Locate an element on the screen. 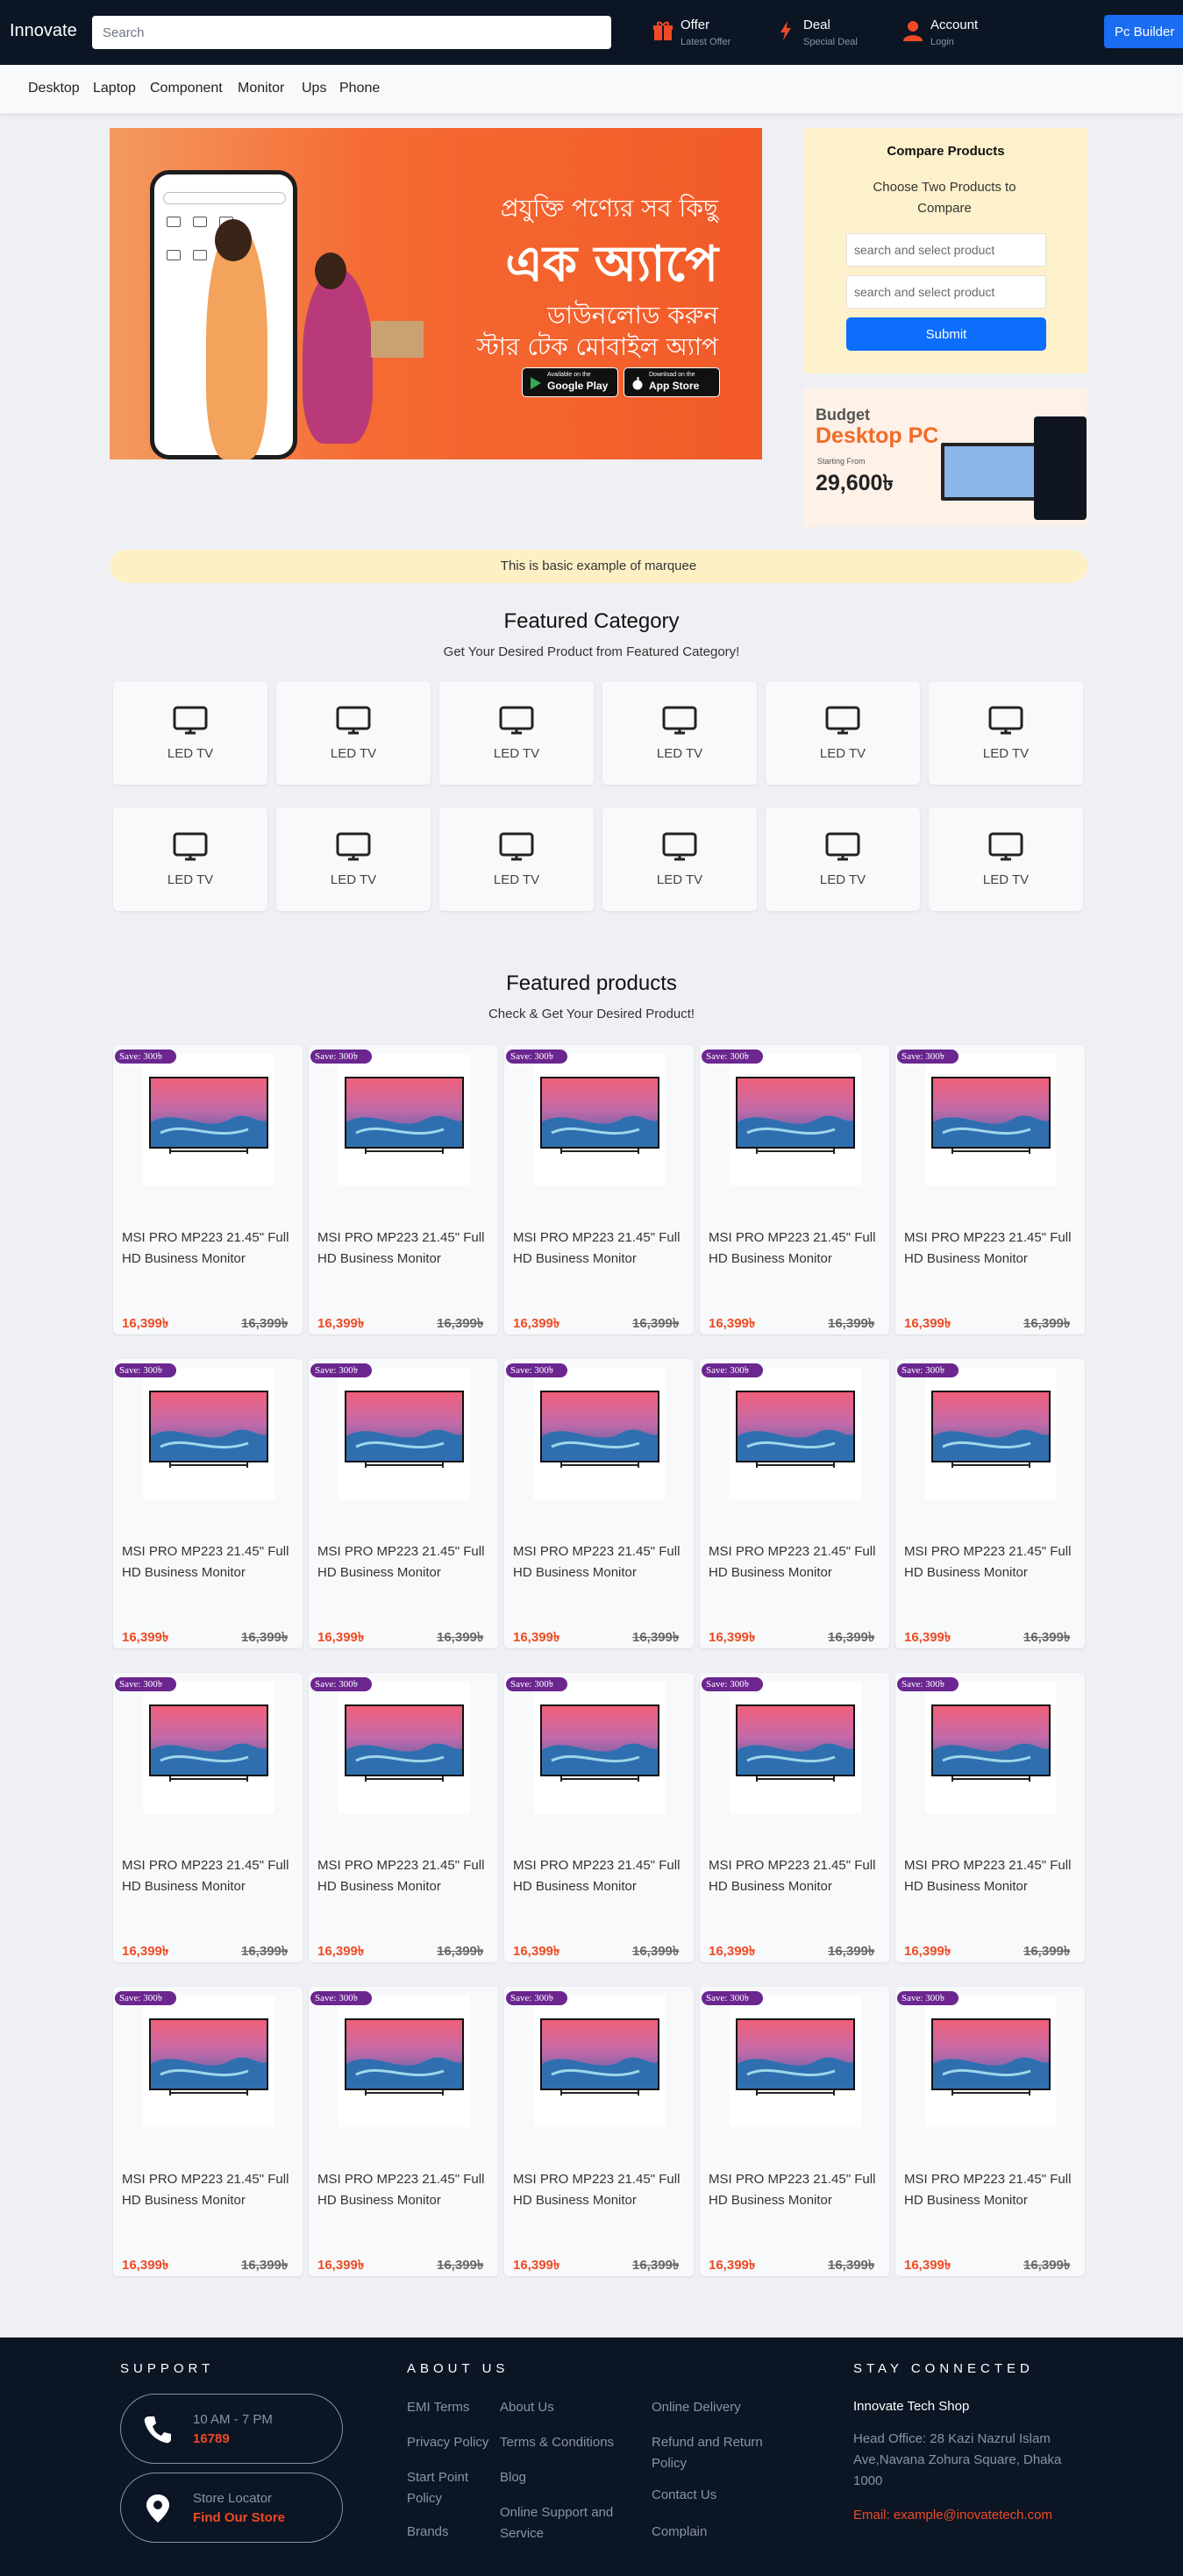 This screenshot has height=2576, width=1183. footer-link-privacy-policy: Privacy Policy is located at coordinates (451, 2442).